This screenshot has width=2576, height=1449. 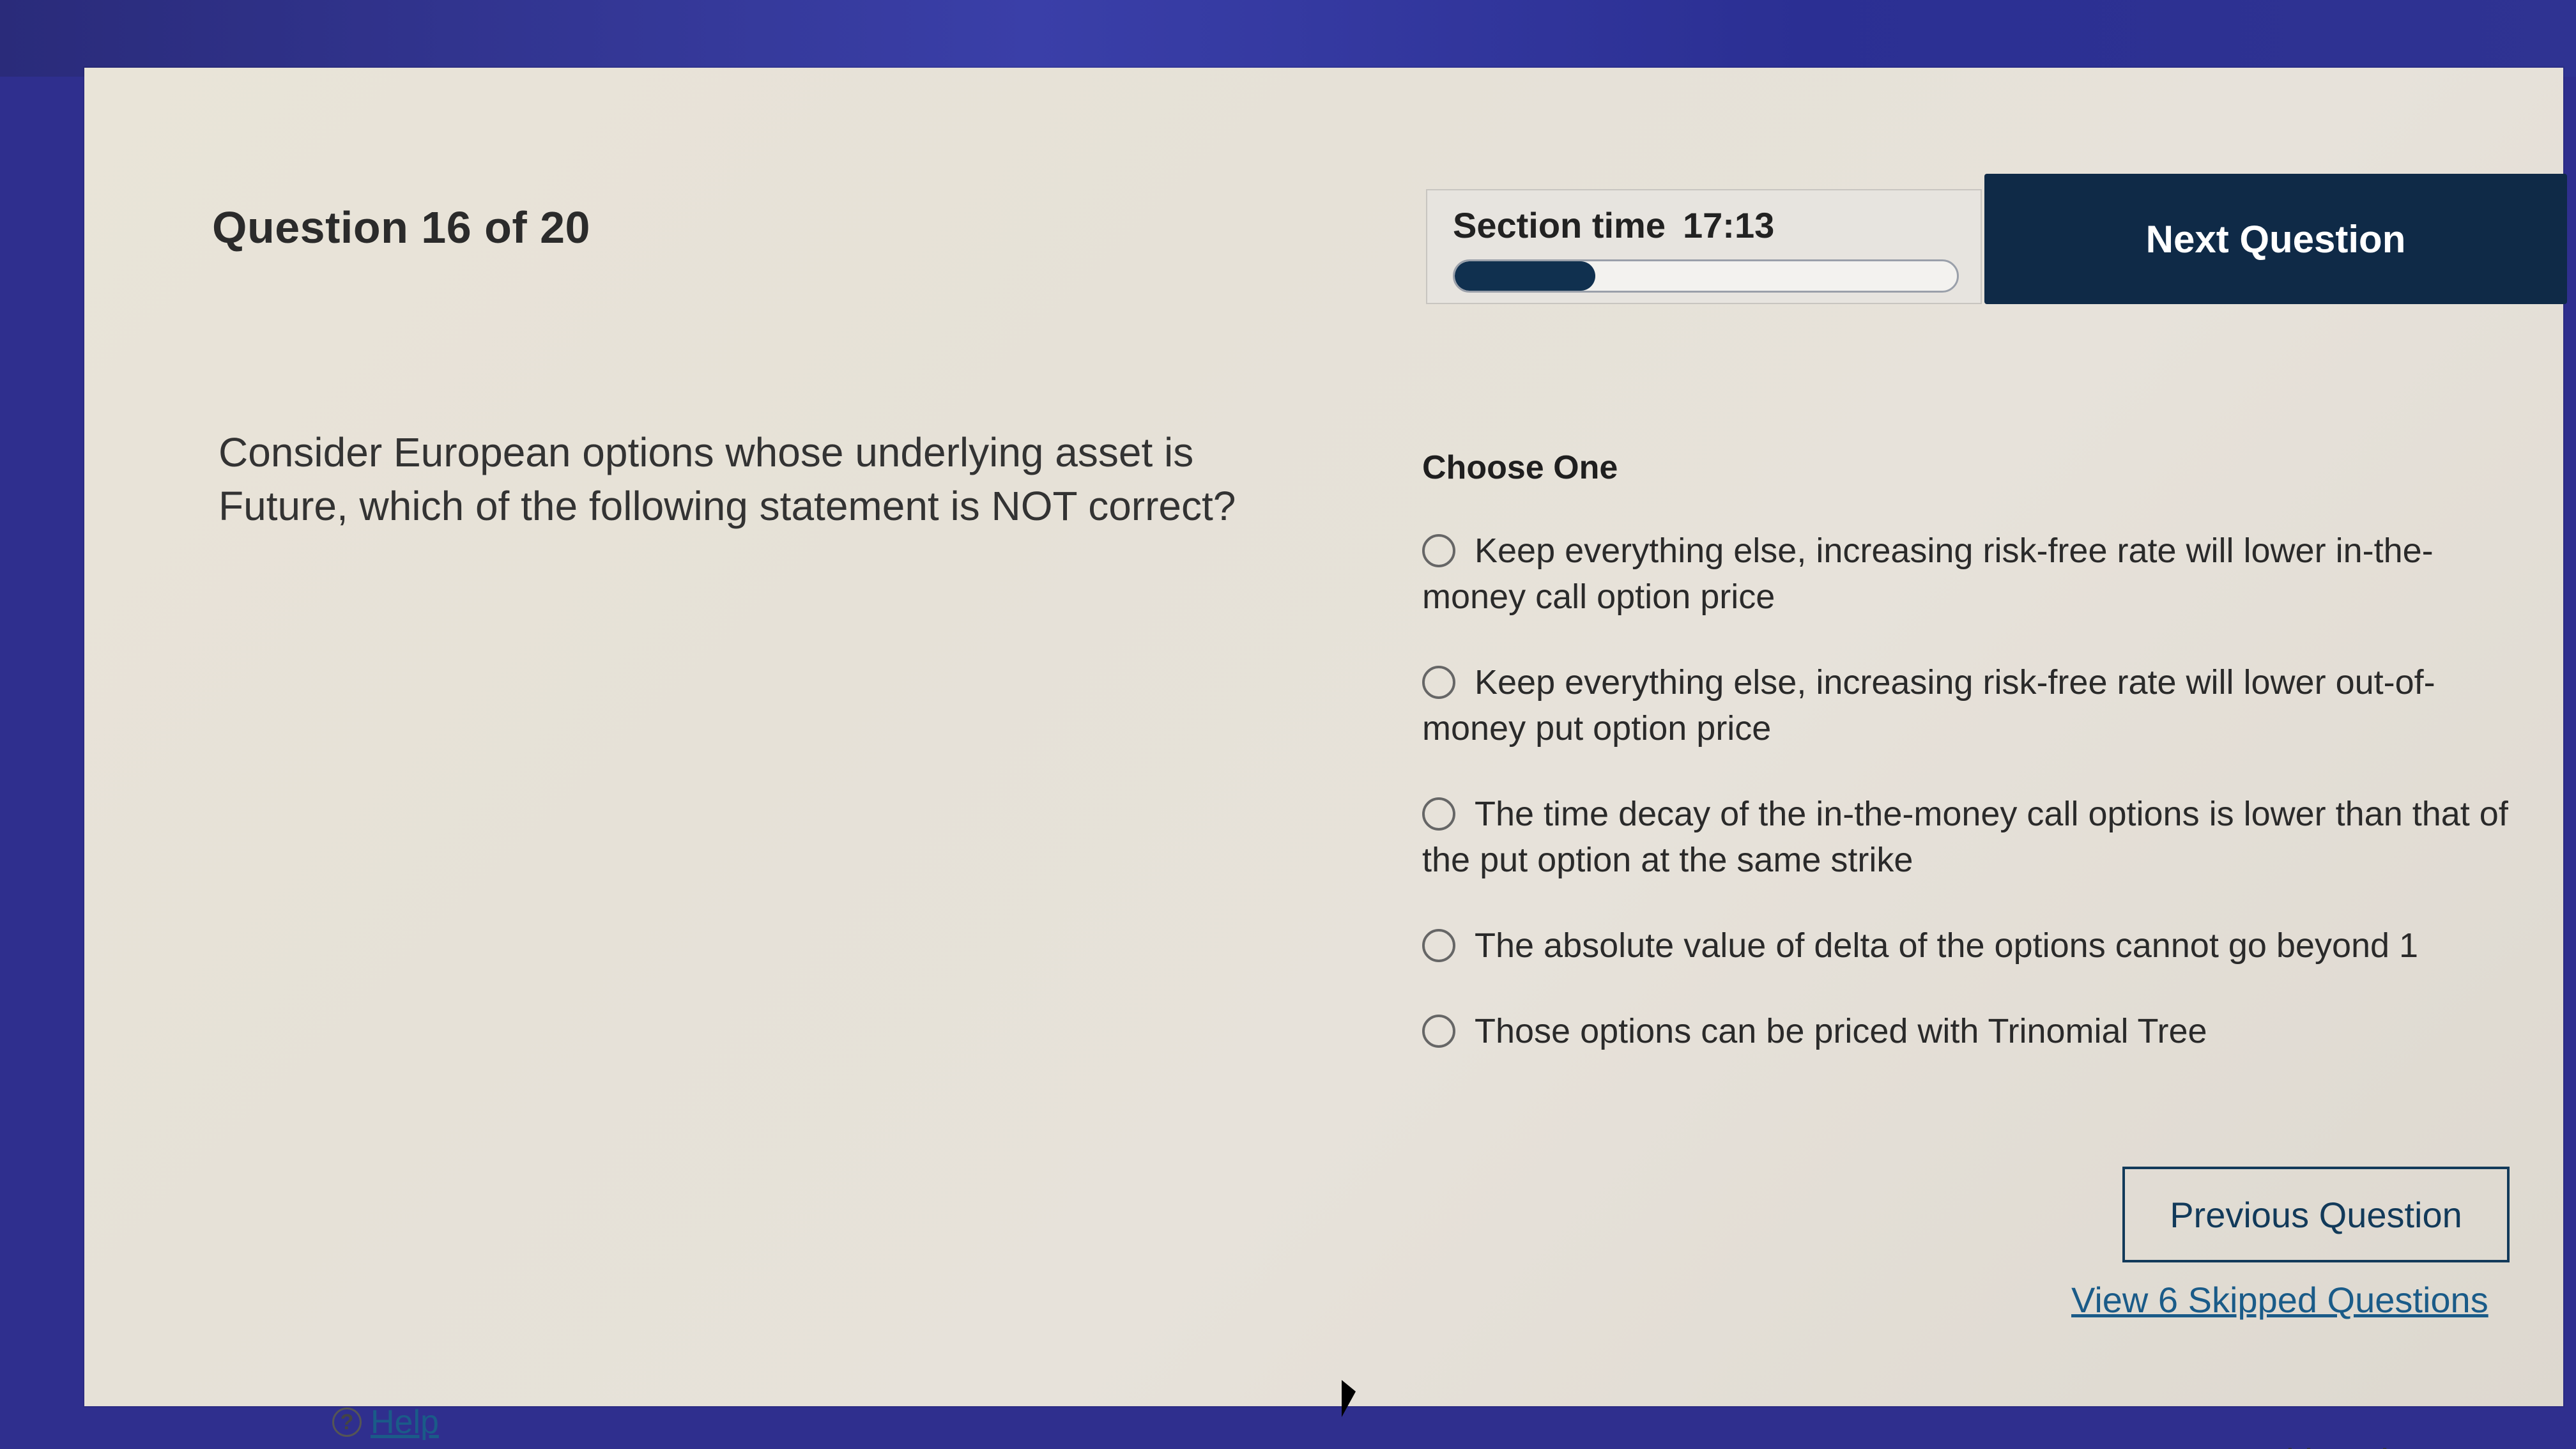 What do you see at coordinates (2317, 1445) in the screenshot?
I see `powered-by-text: Powered by HireVue` at bounding box center [2317, 1445].